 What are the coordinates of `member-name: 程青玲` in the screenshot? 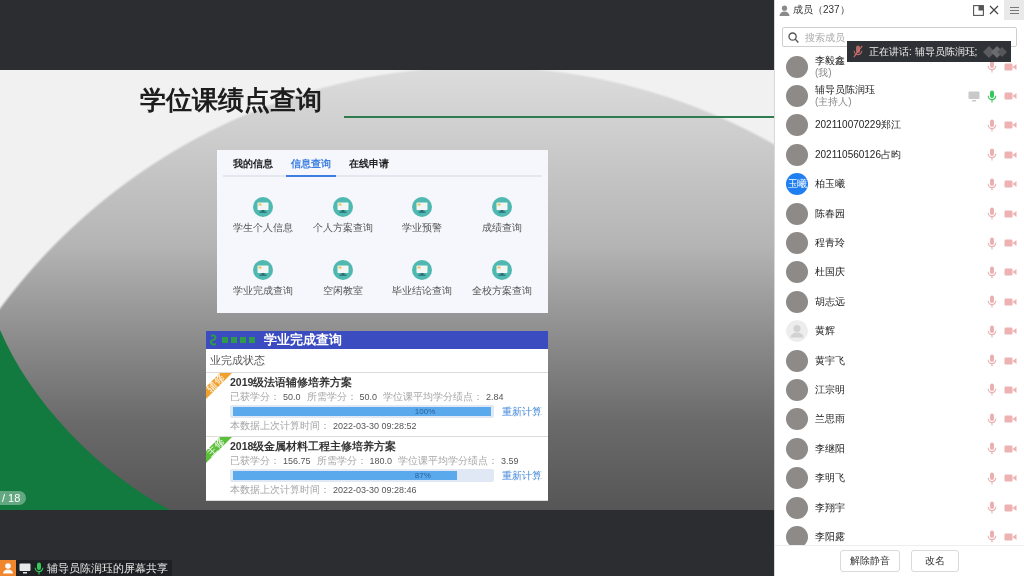 It's located at (830, 243).